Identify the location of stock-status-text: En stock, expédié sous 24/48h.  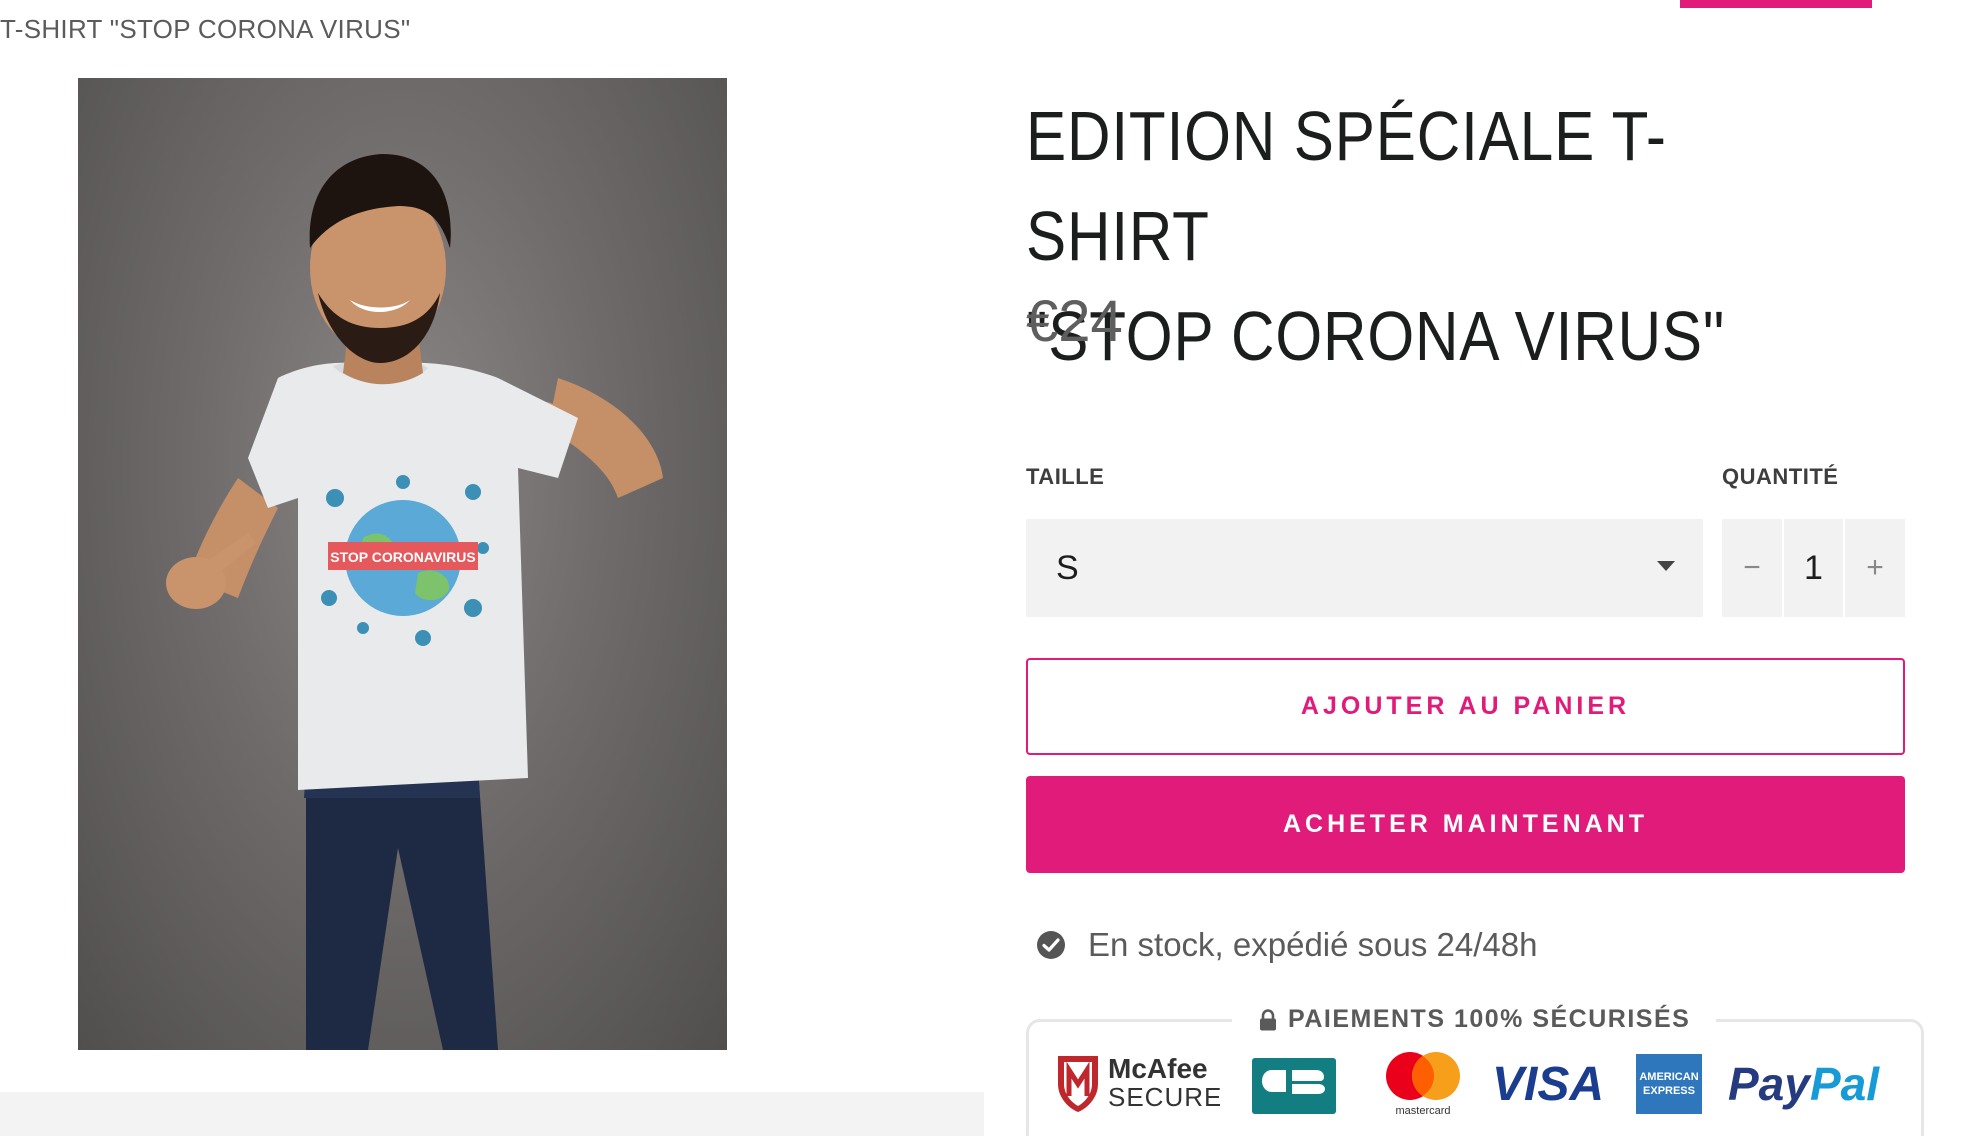
(1313, 944).